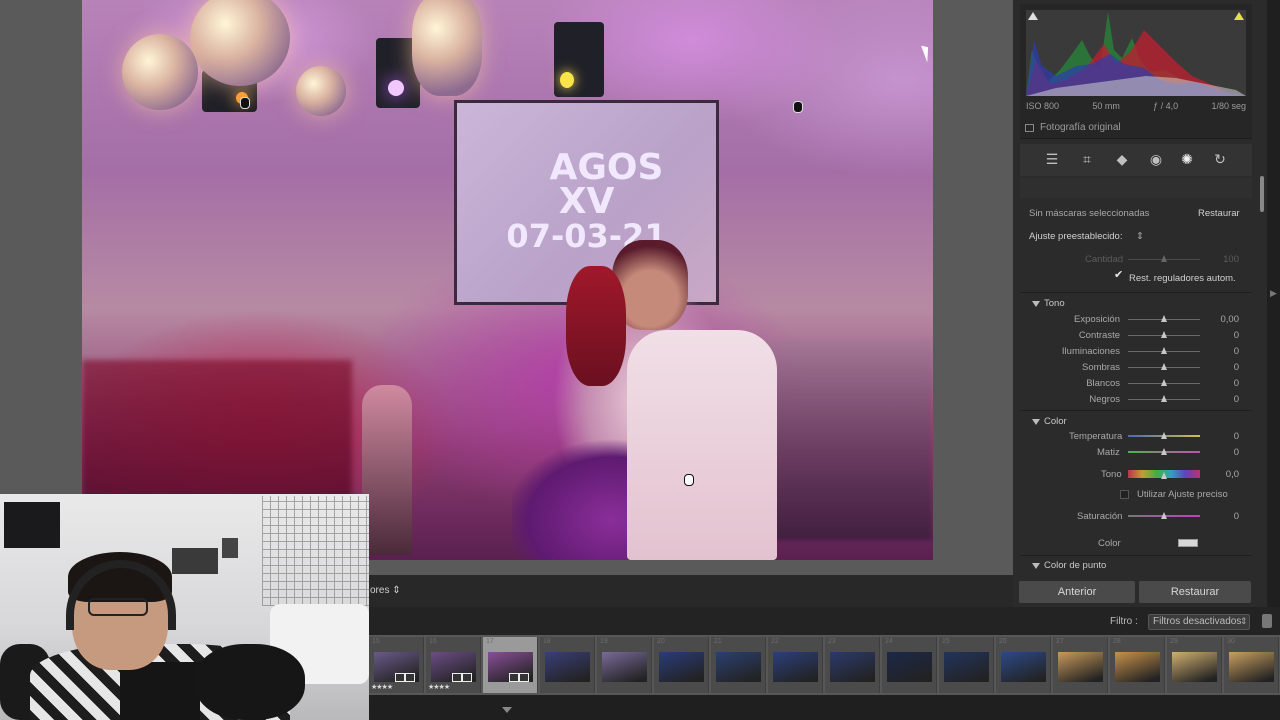 The width and height of the screenshot is (1280, 720). I want to click on filmstrip-thumbnail: 15 ★★★★, so click(396, 665).